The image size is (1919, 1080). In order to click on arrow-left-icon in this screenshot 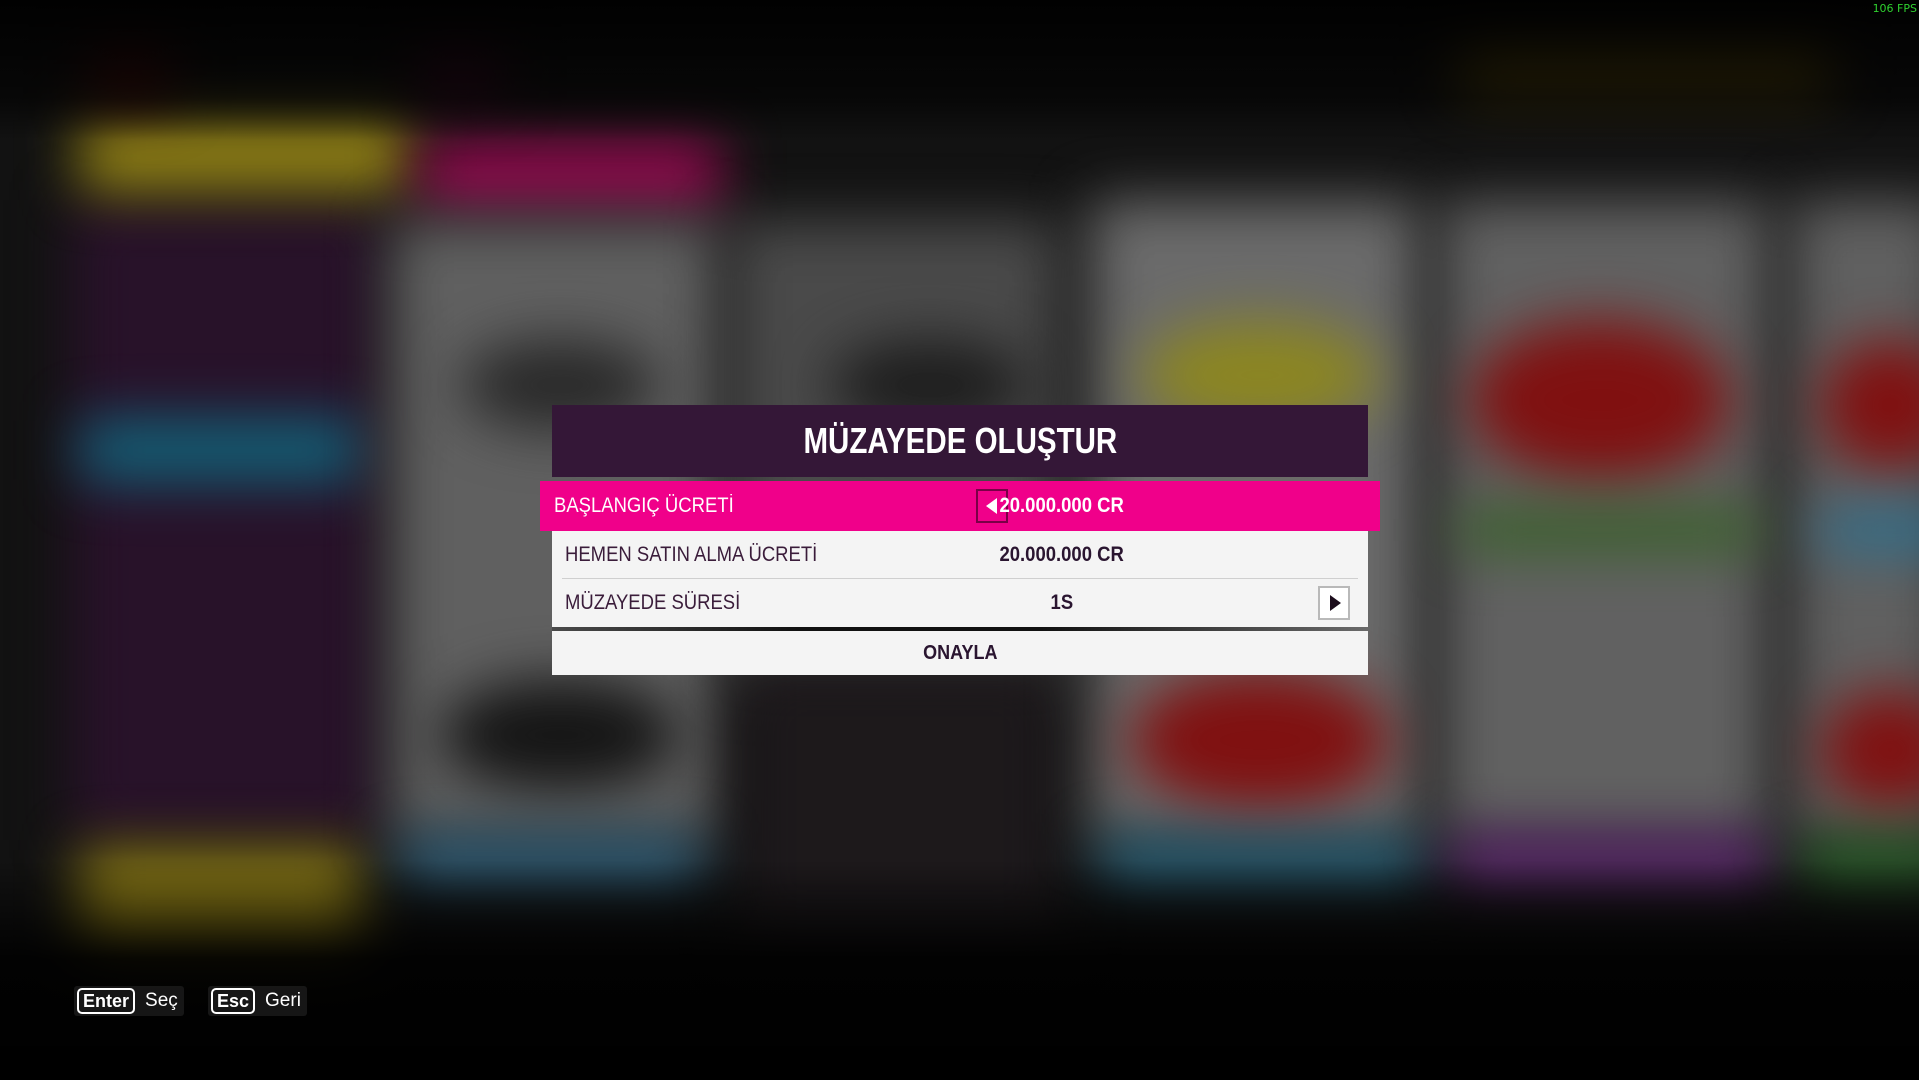, I will do `click(991, 506)`.